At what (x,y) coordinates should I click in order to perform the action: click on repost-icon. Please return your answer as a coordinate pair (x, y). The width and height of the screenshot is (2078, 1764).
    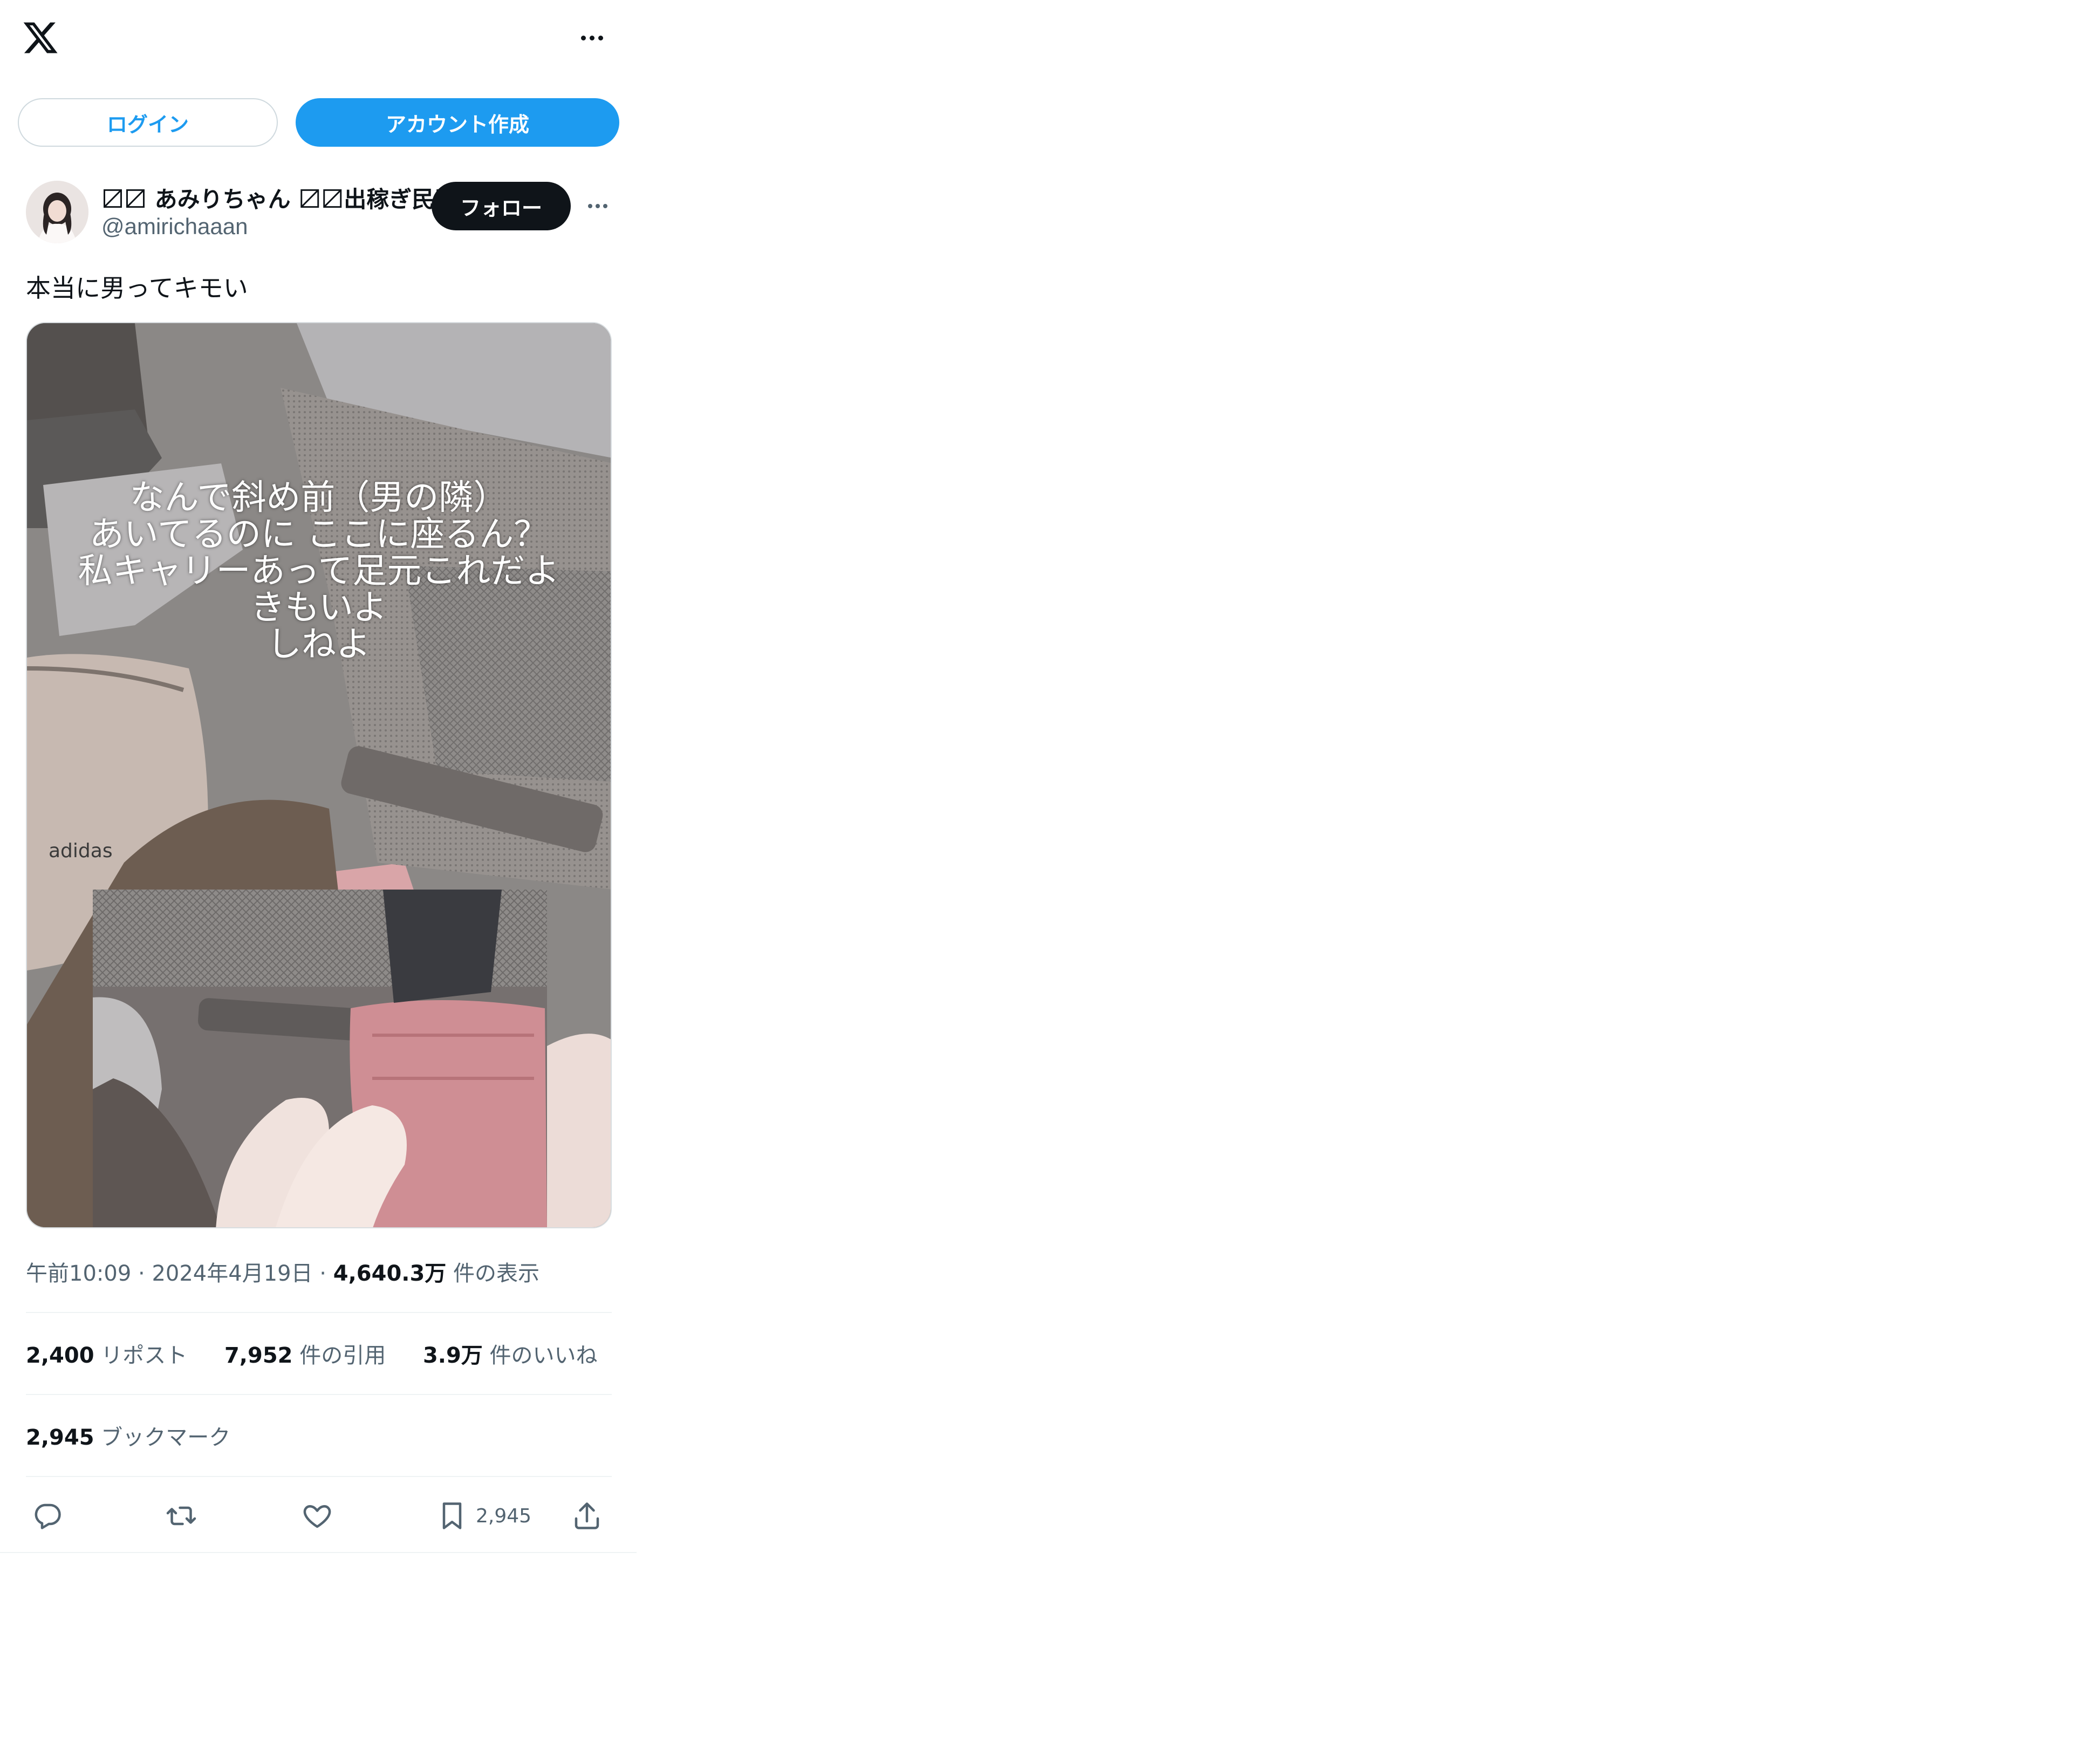
    Looking at the image, I should click on (181, 1516).